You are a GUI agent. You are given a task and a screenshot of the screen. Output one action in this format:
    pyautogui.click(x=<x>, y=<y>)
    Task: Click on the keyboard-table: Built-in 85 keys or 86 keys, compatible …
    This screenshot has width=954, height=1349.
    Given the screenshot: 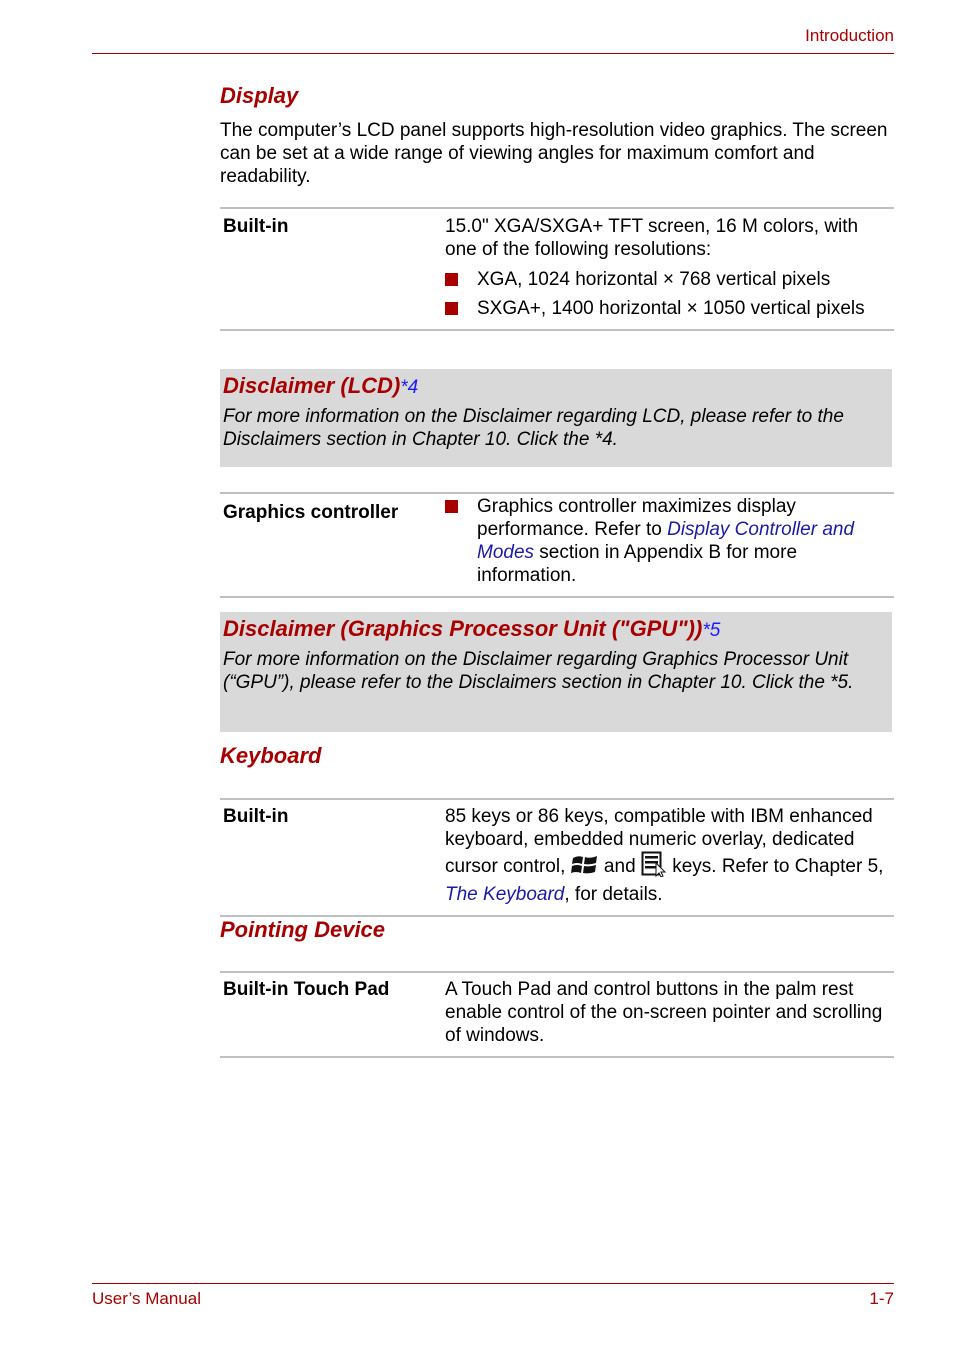 What is the action you would take?
    pyautogui.click(x=557, y=857)
    